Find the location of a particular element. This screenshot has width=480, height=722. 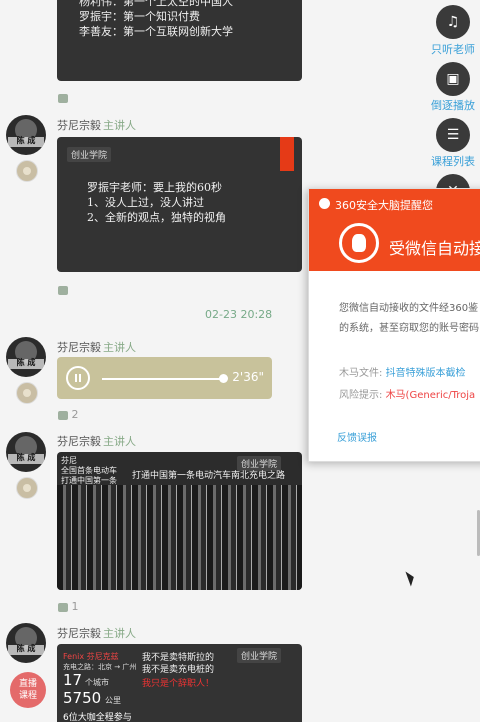

popup-file-key: 木马文件: is located at coordinates (361, 373).